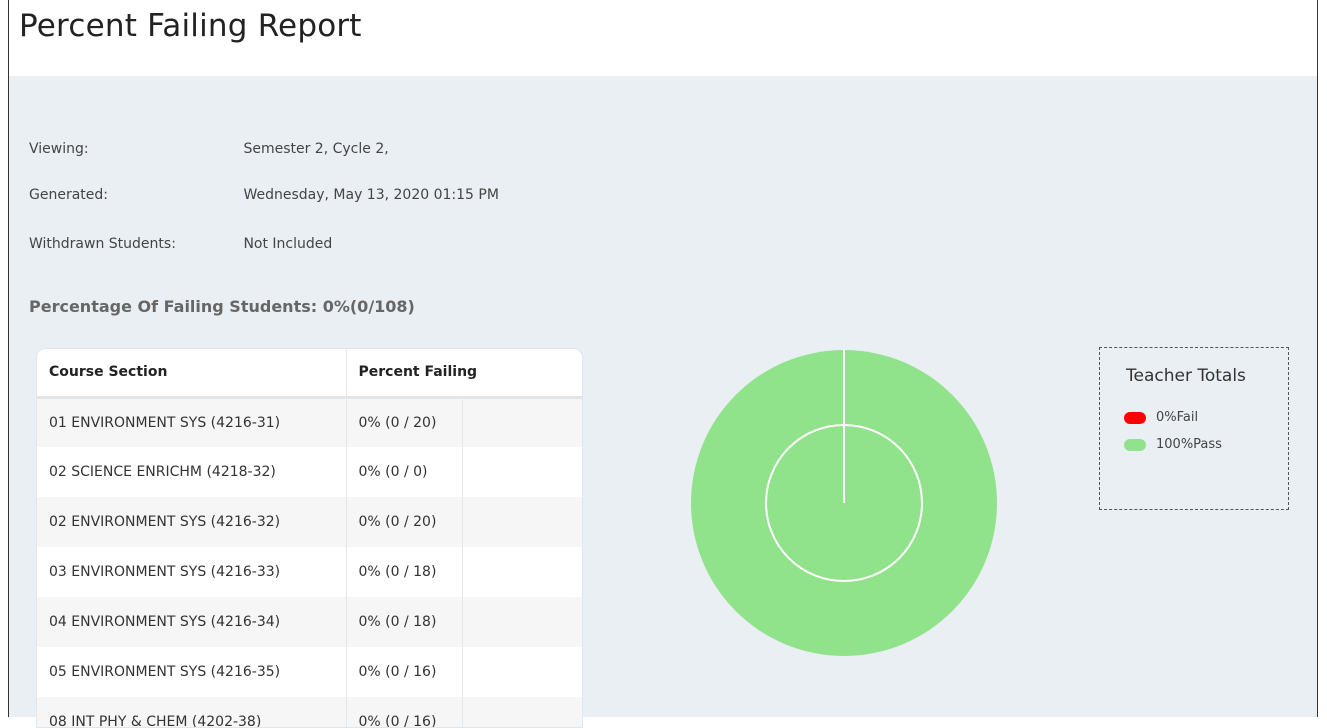 Image resolution: width=1327 pixels, height=728 pixels. I want to click on table-row: 04 ENVIRONMENT SYS (4216-34) 0% (0 / 18), so click(309, 622).